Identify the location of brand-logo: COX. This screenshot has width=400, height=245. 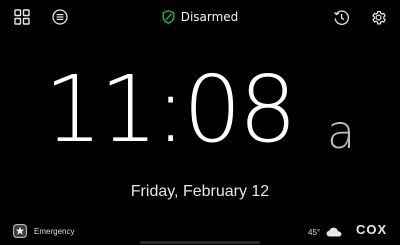
(372, 229).